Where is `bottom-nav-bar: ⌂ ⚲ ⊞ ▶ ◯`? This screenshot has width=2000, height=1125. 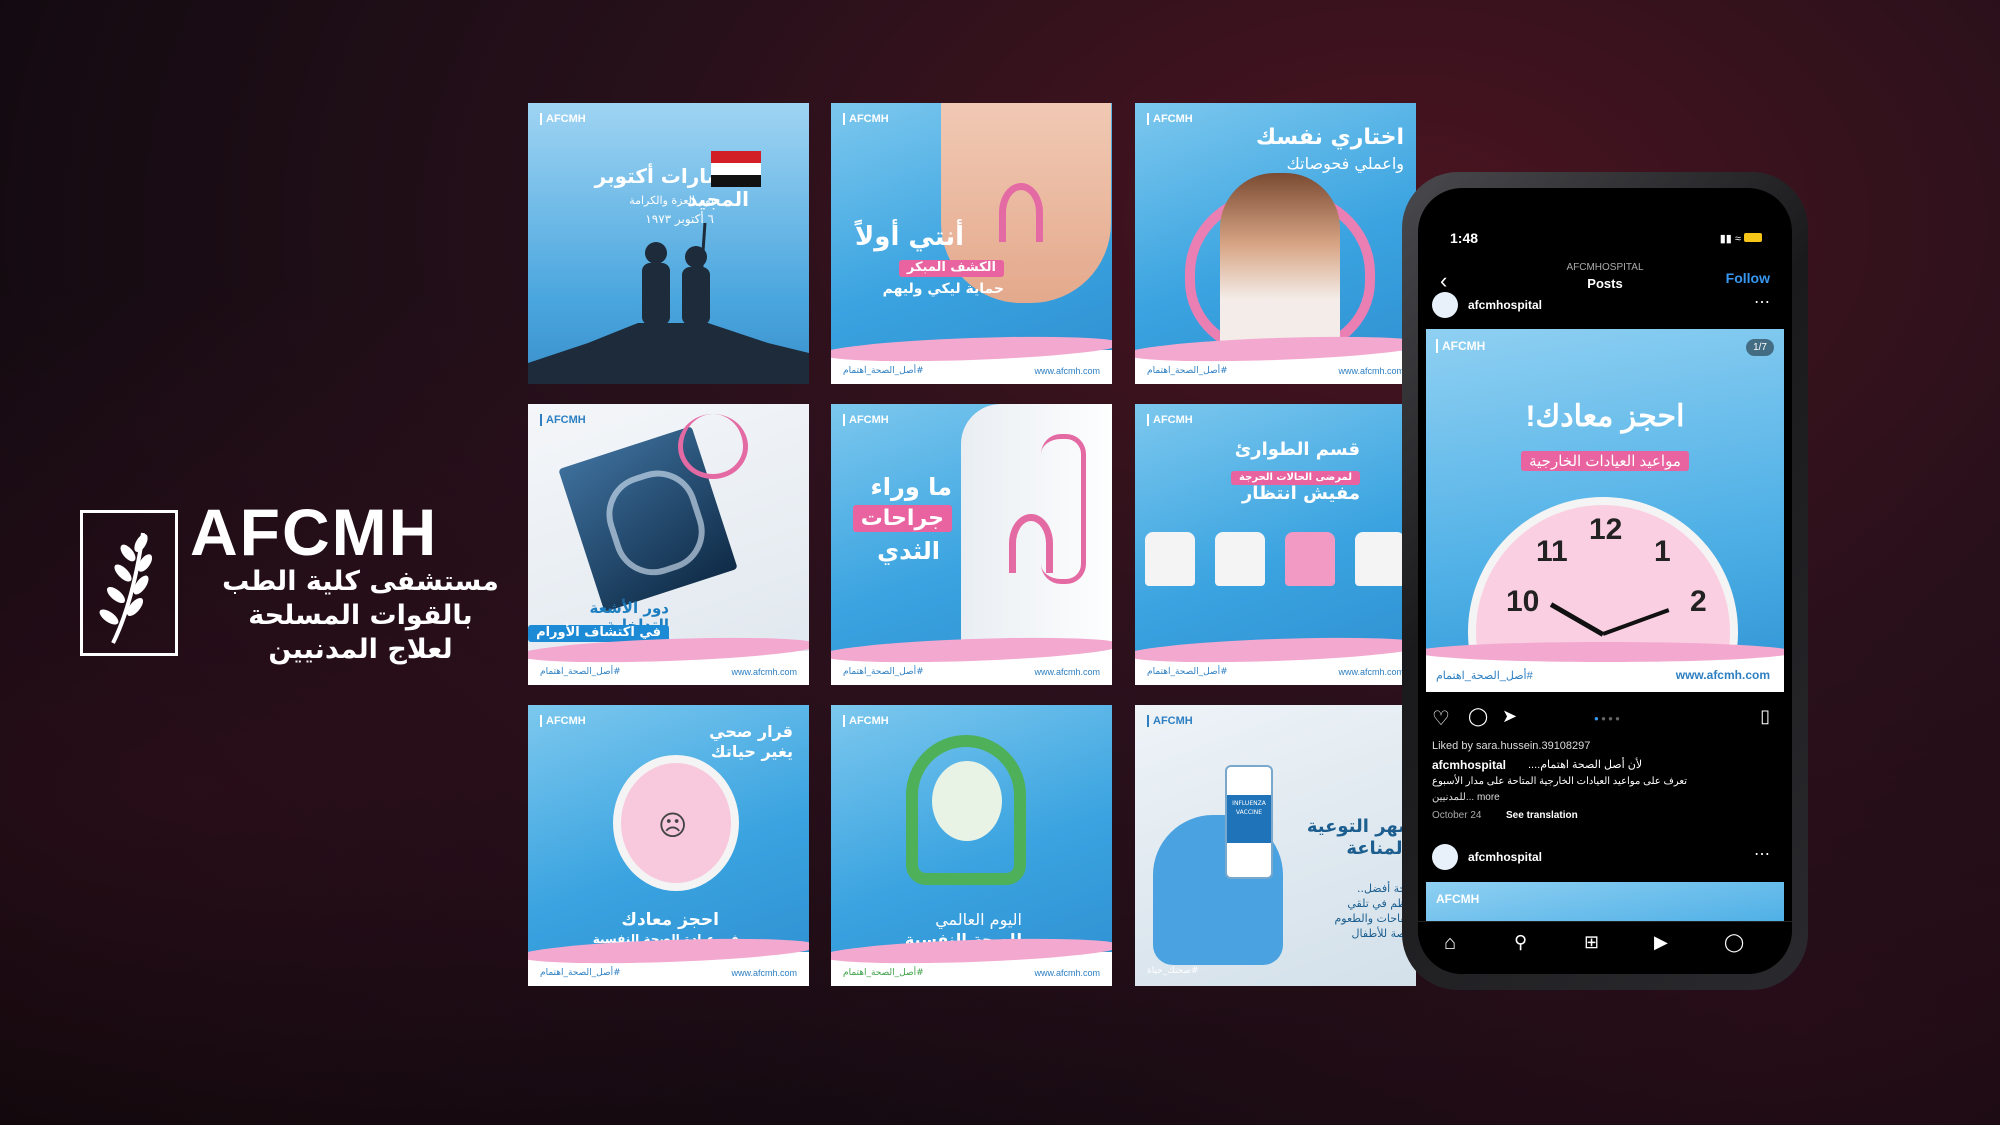 bottom-nav-bar: ⌂ ⚲ ⊞ ▶ ◯ is located at coordinates (1605, 947).